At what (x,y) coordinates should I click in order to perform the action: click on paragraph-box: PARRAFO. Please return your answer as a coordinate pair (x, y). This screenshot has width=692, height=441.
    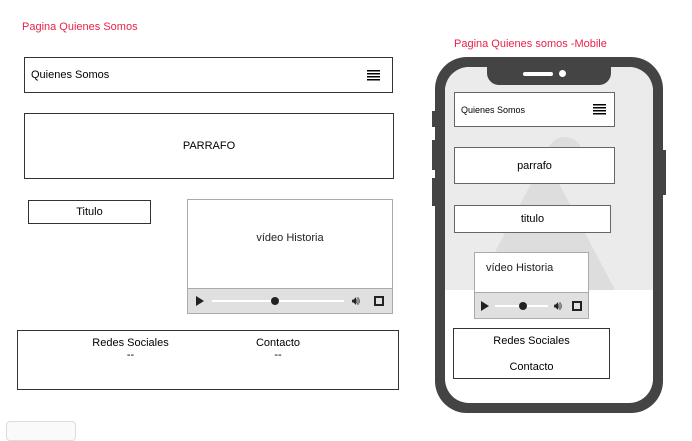
    Looking at the image, I should click on (209, 146).